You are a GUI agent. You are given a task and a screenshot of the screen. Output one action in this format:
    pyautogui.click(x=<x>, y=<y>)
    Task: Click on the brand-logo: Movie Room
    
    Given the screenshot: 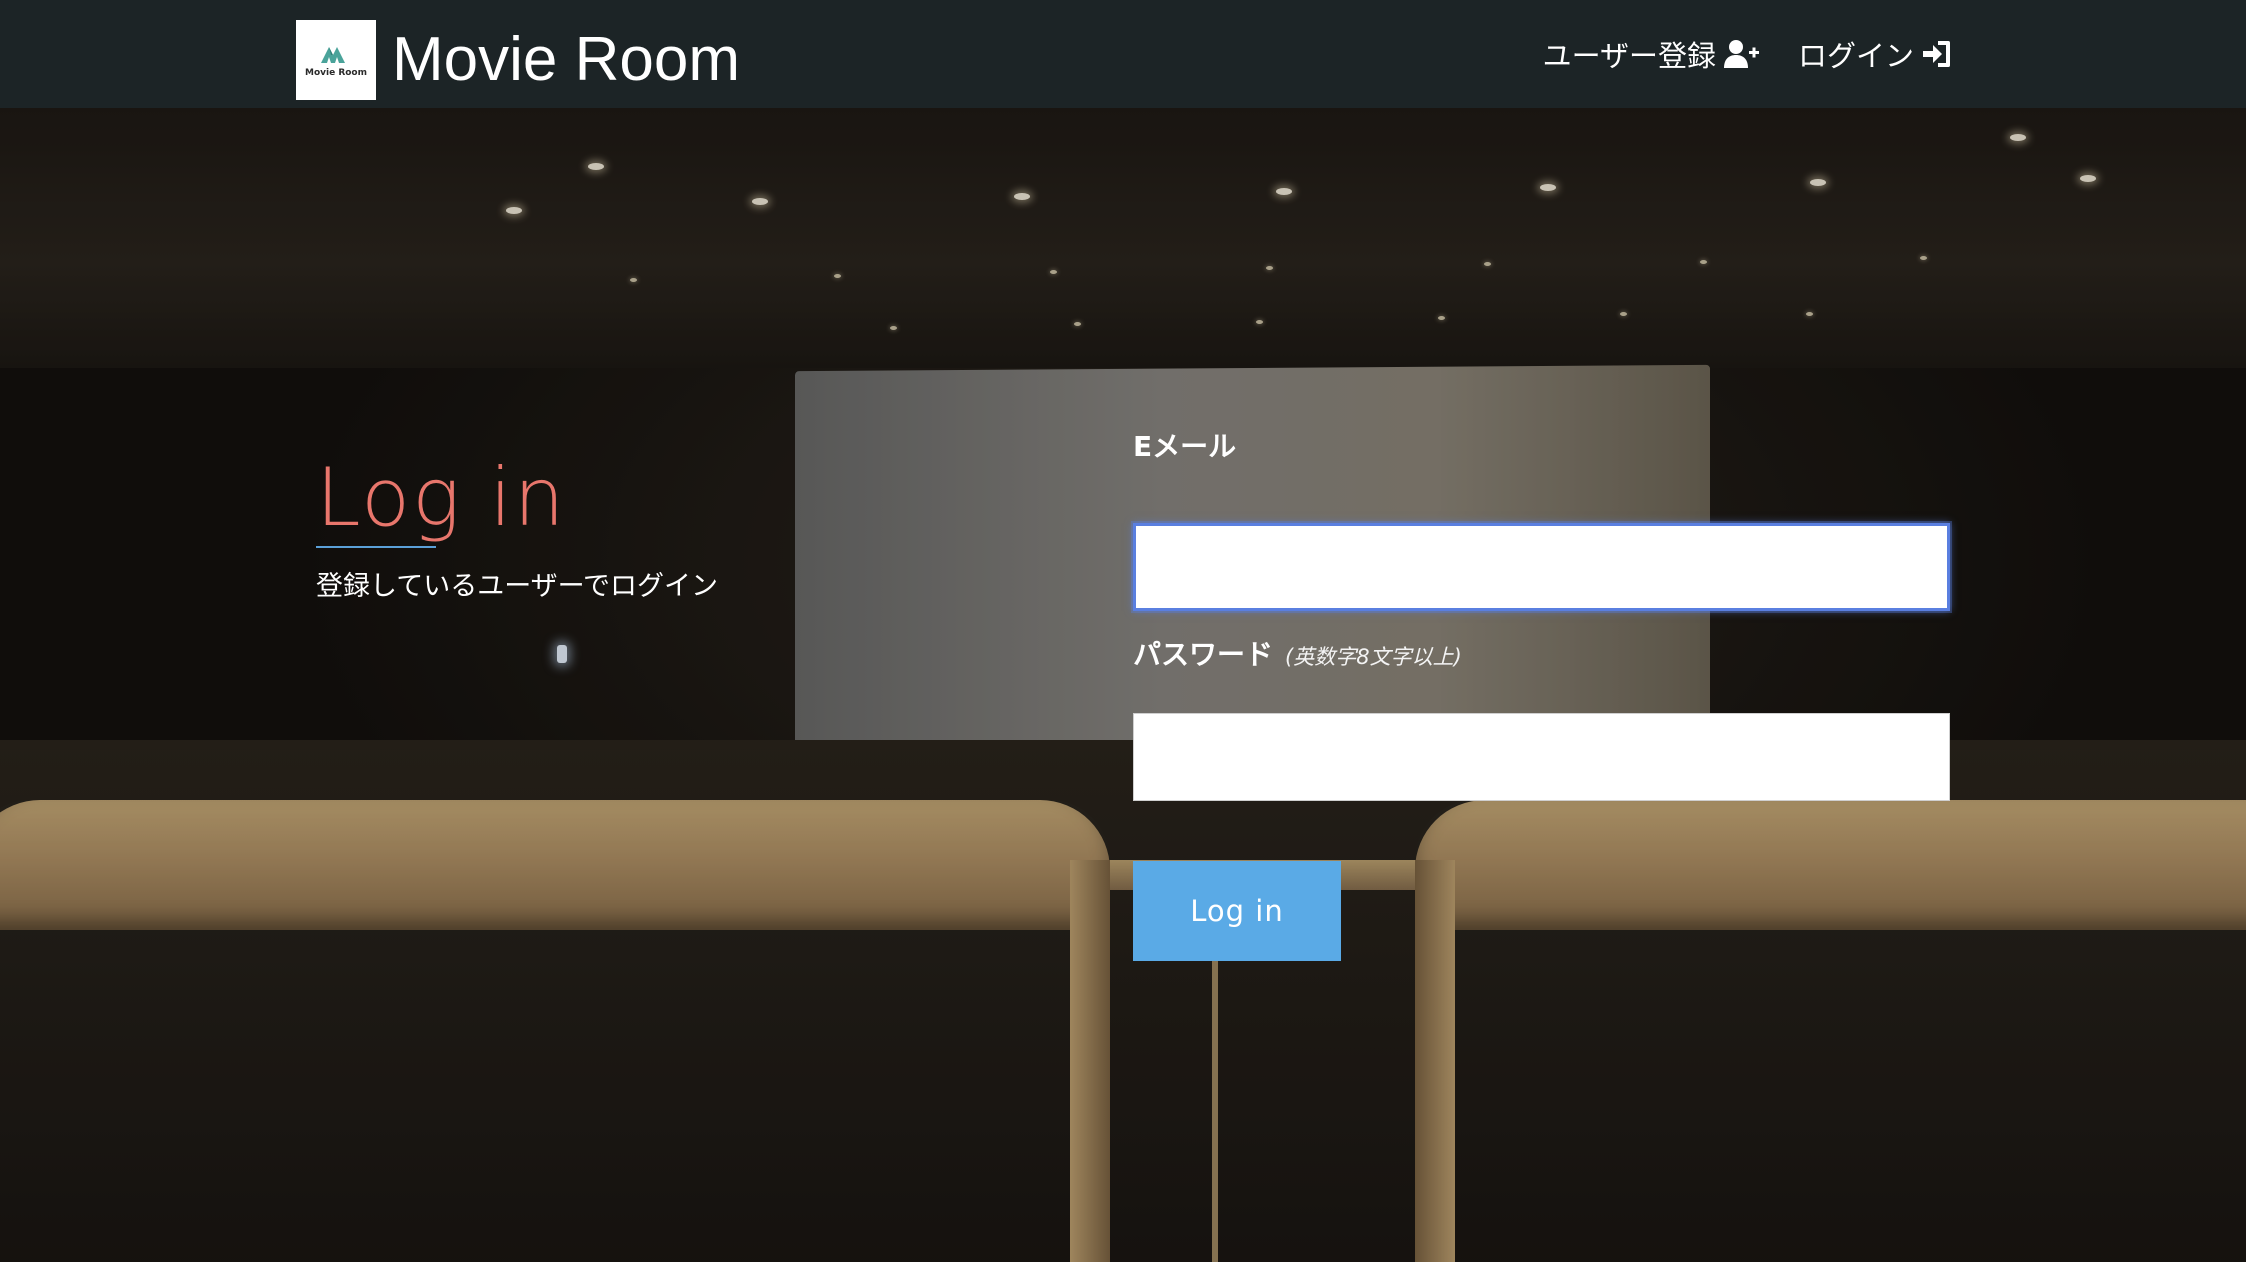 What is the action you would take?
    pyautogui.click(x=336, y=60)
    